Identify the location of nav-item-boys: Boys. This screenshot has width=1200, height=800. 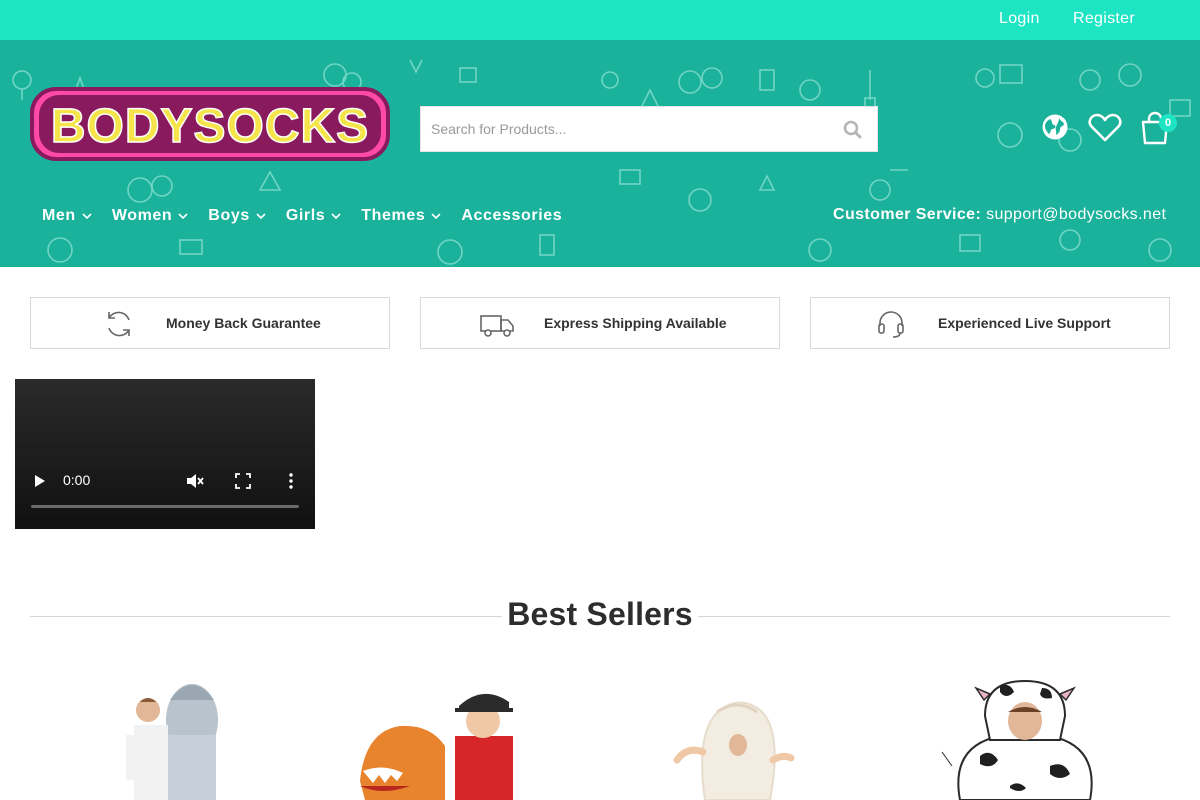
(237, 216).